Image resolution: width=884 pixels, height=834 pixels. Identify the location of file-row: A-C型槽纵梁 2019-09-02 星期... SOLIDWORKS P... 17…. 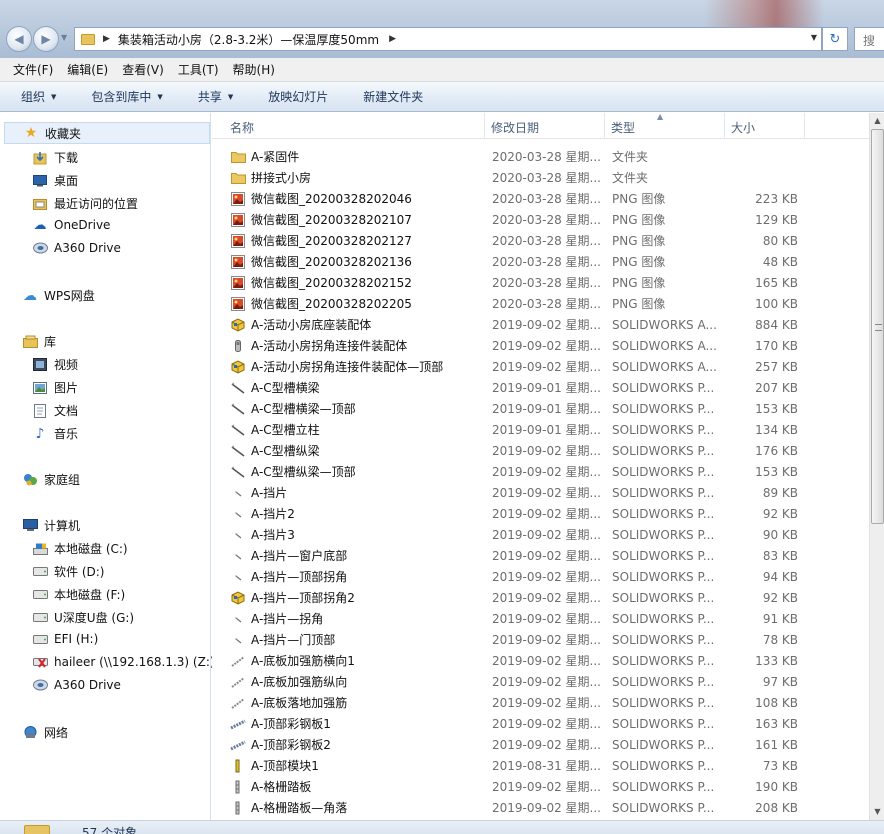
(540, 450).